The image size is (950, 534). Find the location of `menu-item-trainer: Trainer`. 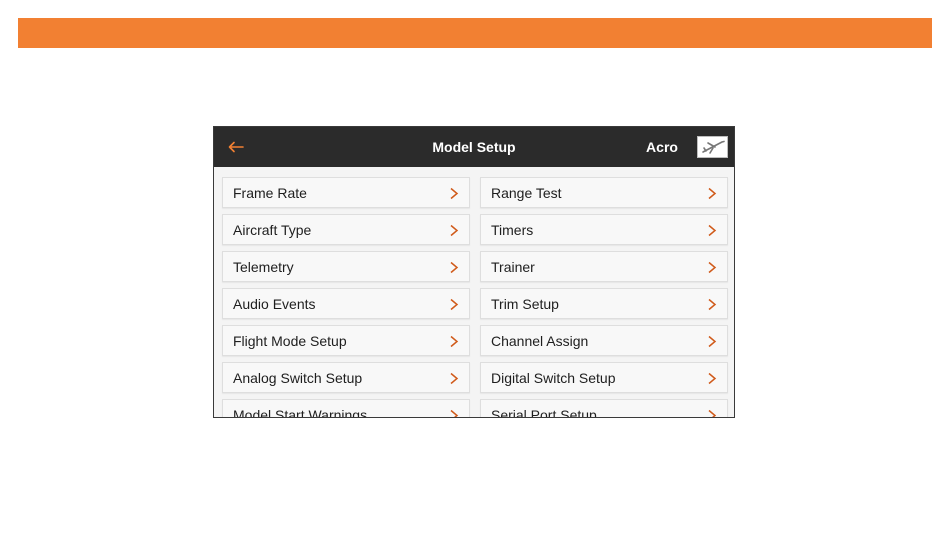

menu-item-trainer: Trainer is located at coordinates (604, 266).